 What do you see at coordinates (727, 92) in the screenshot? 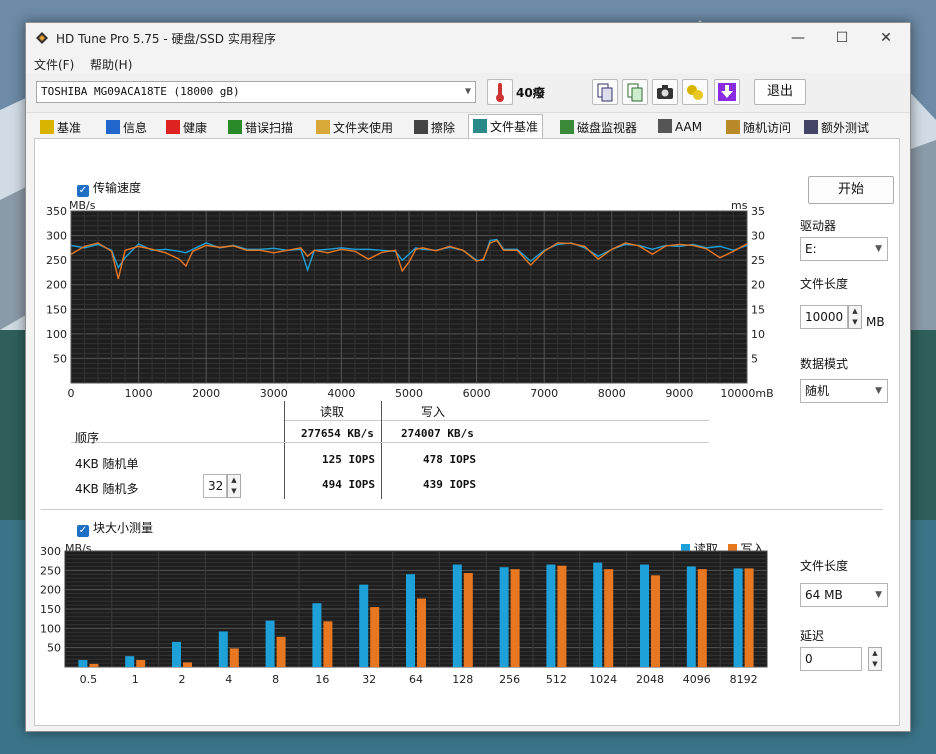
I see `download-button` at bounding box center [727, 92].